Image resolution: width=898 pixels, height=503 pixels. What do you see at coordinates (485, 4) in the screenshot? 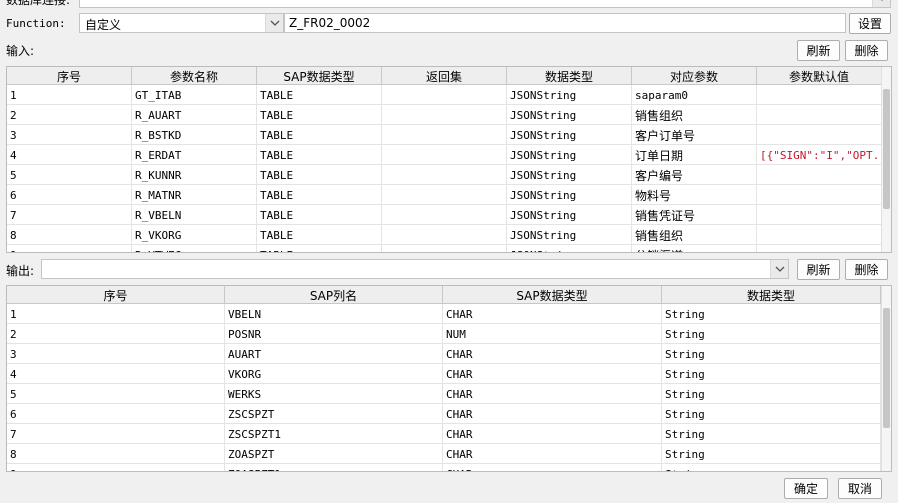
I see `db-connection-select: UA` at bounding box center [485, 4].